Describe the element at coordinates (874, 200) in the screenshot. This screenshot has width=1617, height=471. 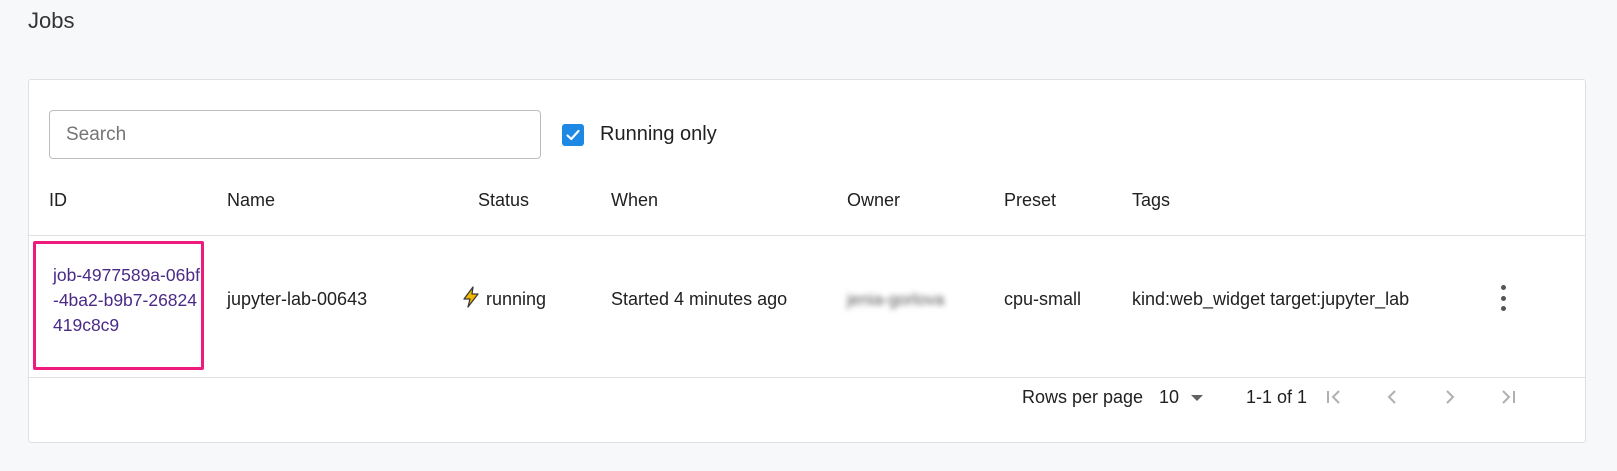
I see `column-header-owner: Owner` at that location.